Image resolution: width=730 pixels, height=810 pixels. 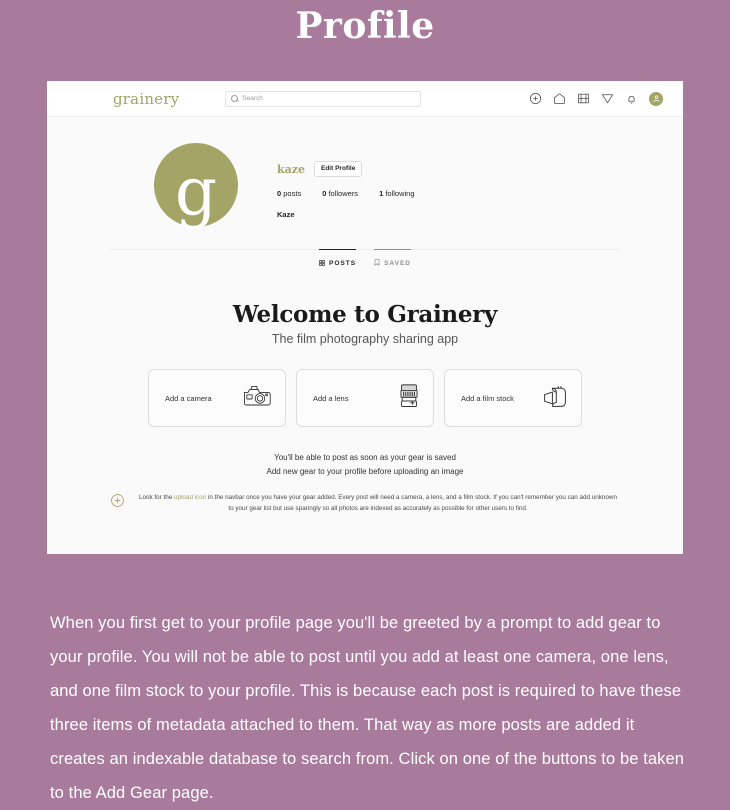 What do you see at coordinates (596, 98) in the screenshot?
I see `navbar-icons` at bounding box center [596, 98].